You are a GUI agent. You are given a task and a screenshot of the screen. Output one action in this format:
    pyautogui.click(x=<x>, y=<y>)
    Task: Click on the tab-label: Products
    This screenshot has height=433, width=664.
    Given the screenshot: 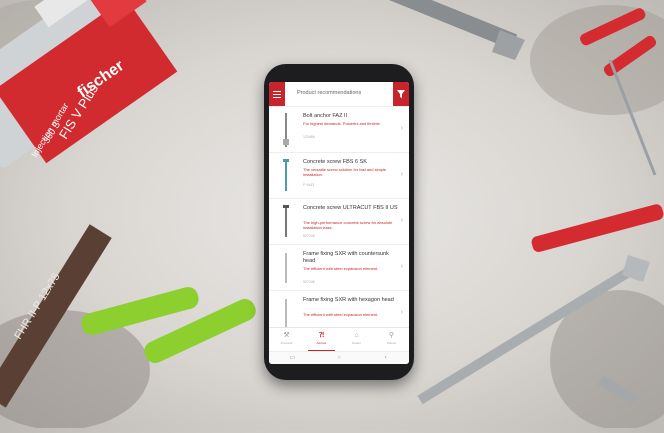 What is the action you would take?
    pyautogui.click(x=286, y=343)
    